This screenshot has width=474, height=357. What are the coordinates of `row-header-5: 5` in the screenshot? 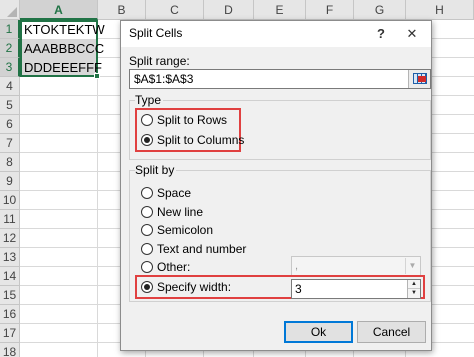 It's located at (10, 105).